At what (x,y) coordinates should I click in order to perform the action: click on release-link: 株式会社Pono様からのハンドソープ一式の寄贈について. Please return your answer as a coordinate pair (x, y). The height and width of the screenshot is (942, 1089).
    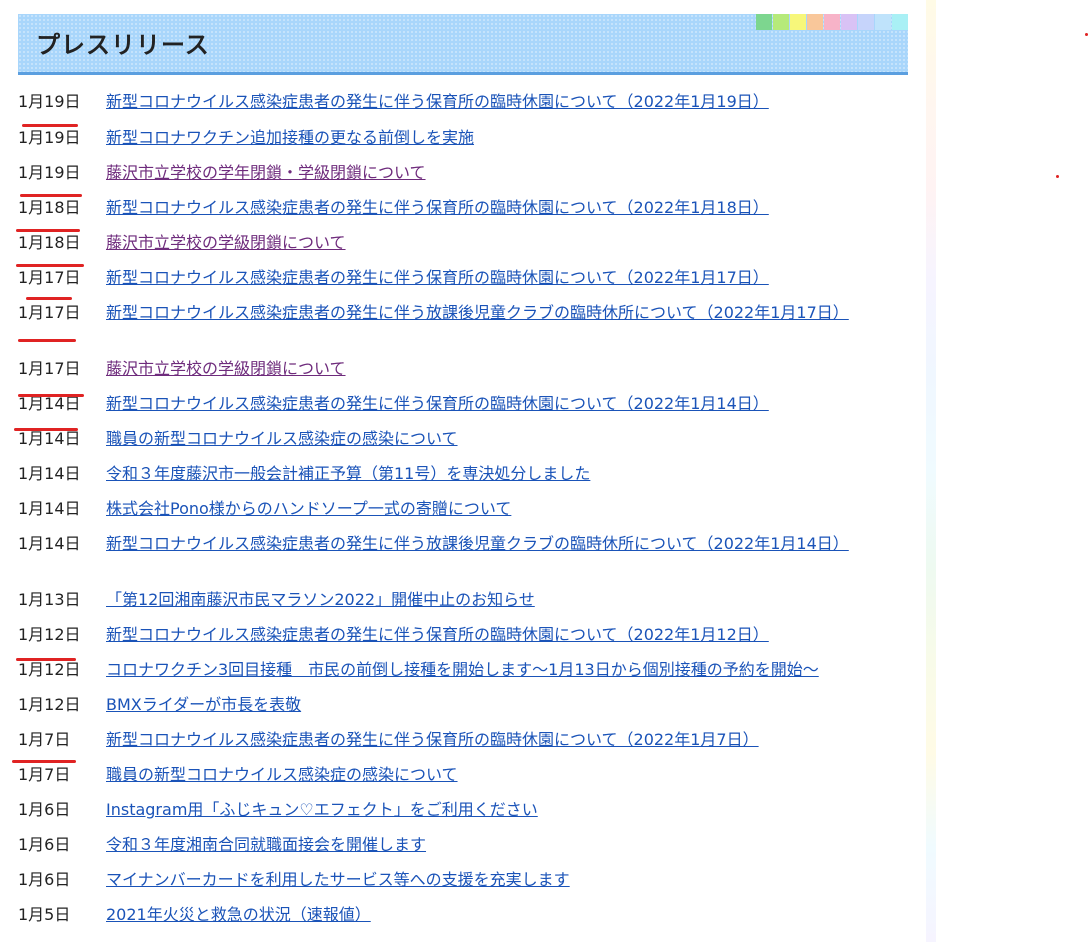
    Looking at the image, I should click on (501, 509).